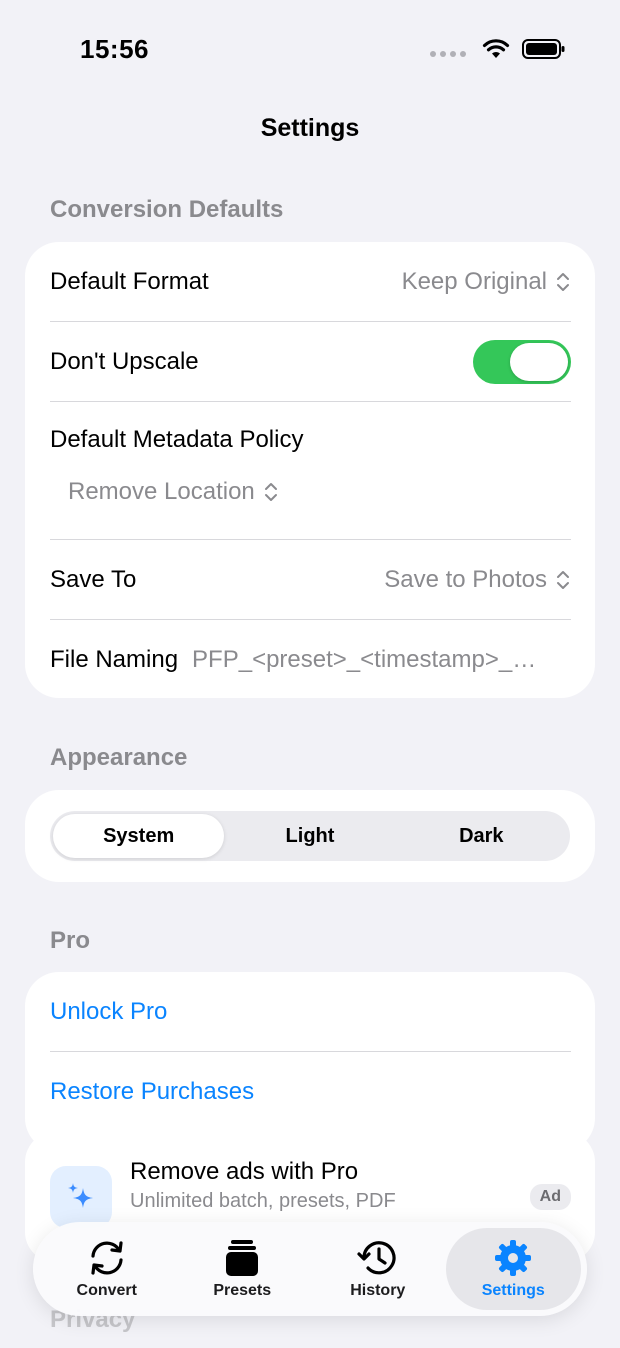 The image size is (620, 1348). Describe the element at coordinates (550, 1197) in the screenshot. I see `ad-badge: Ad` at that location.